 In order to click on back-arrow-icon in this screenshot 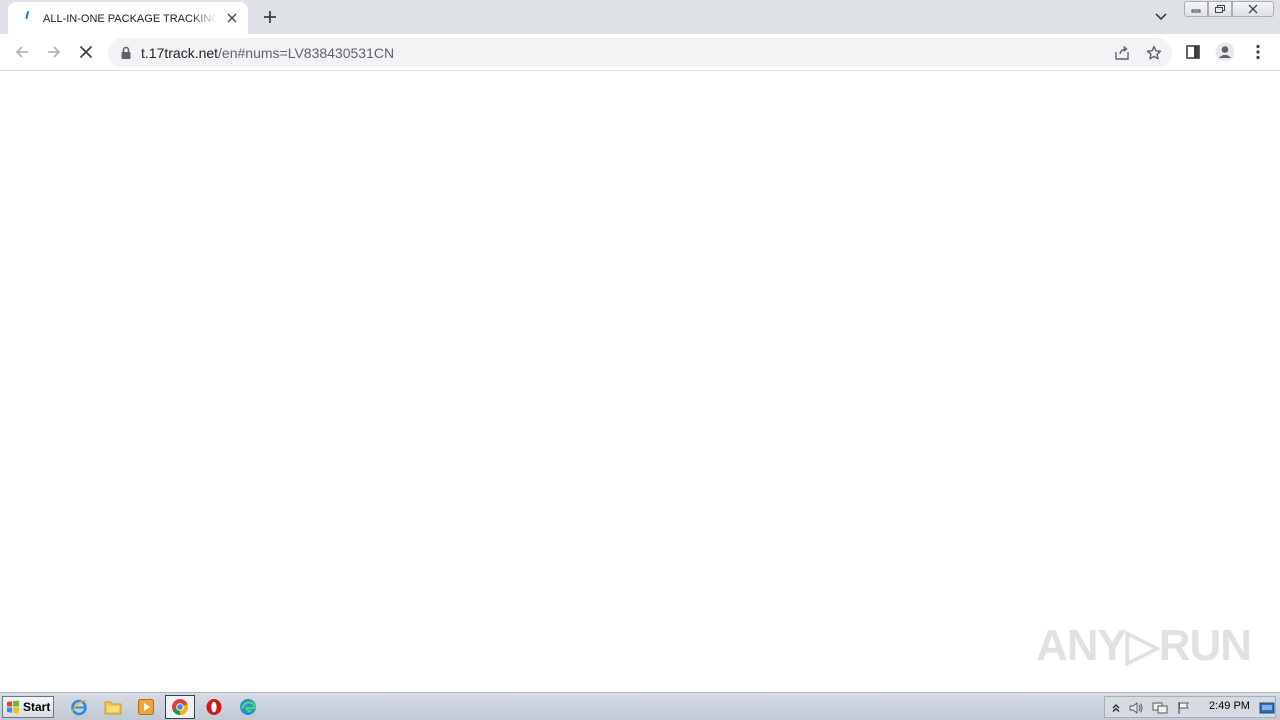, I will do `click(21, 52)`.